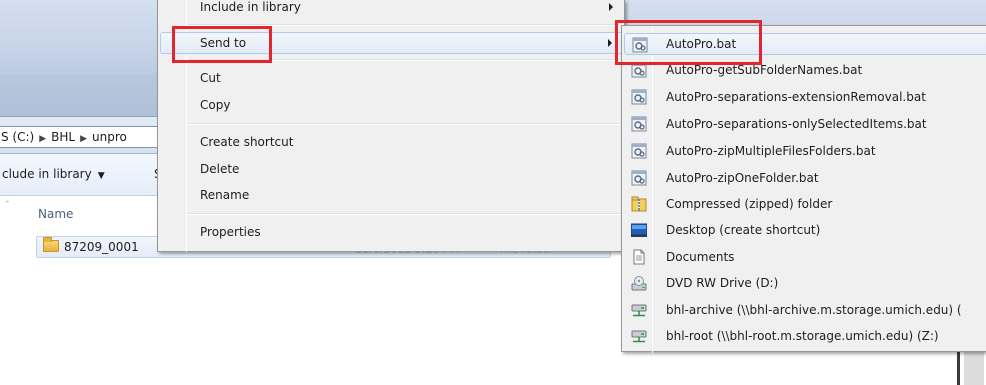 Image resolution: width=986 pixels, height=385 pixels. Describe the element at coordinates (391, 142) in the screenshot. I see `menu-item-create-shortcut: Create shortcut` at that location.